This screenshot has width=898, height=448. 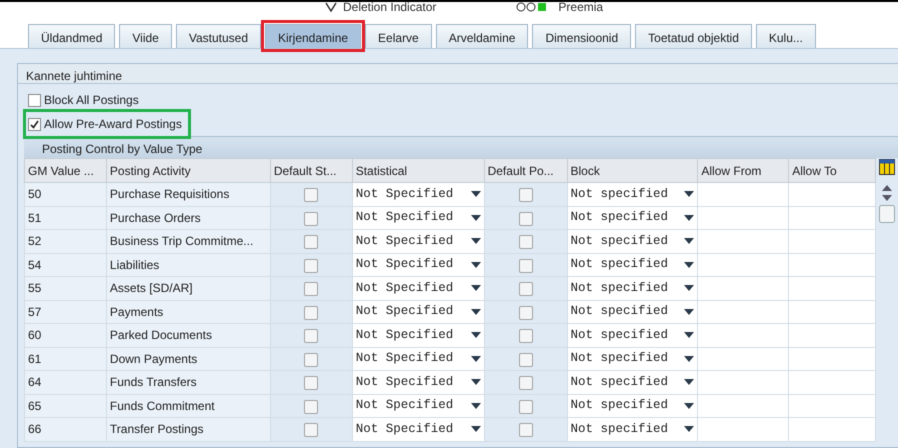 I want to click on table-cell: 50, so click(x=65, y=194).